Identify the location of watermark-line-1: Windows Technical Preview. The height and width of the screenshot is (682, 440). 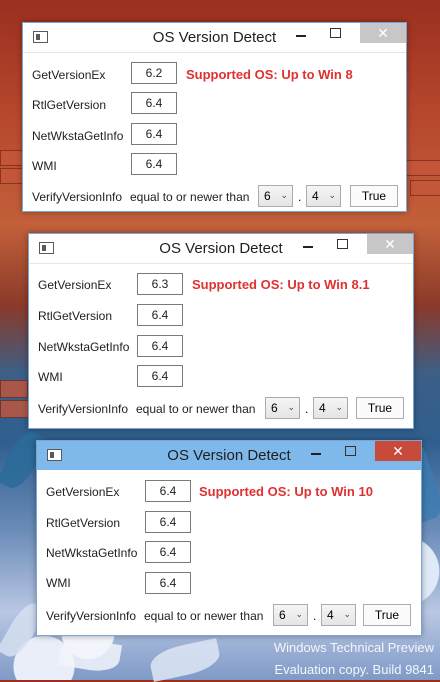
(353, 647).